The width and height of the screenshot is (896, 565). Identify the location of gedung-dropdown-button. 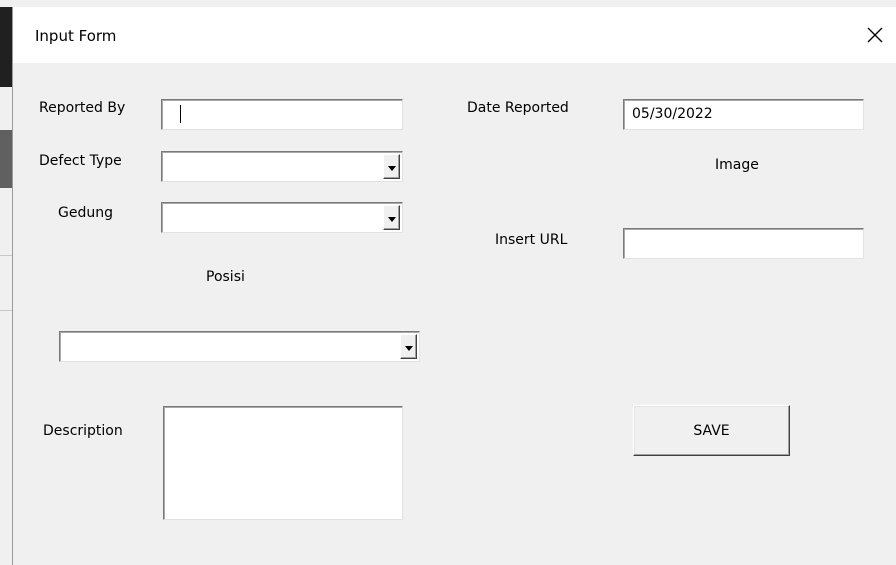
(391, 217).